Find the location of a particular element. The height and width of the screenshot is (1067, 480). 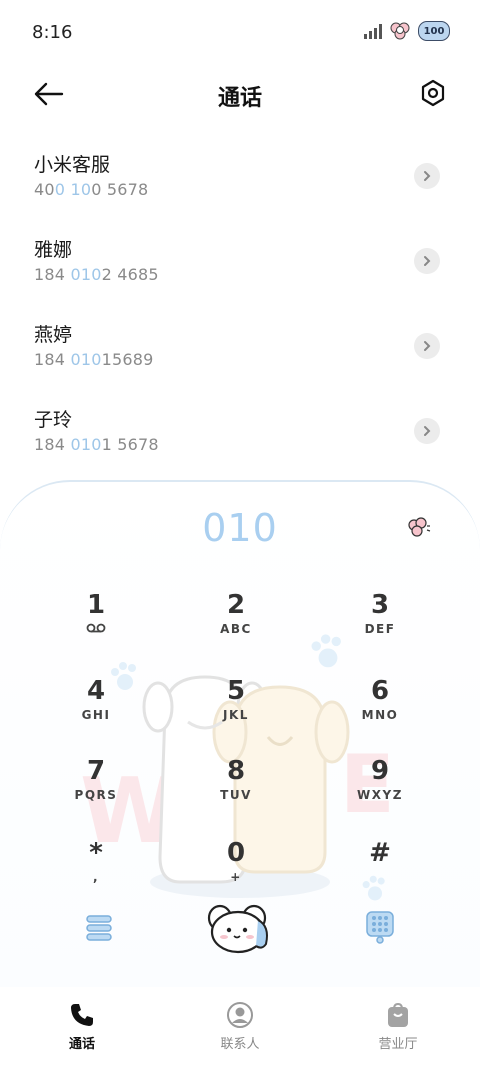

keypad-grid-icon is located at coordinates (380, 927).